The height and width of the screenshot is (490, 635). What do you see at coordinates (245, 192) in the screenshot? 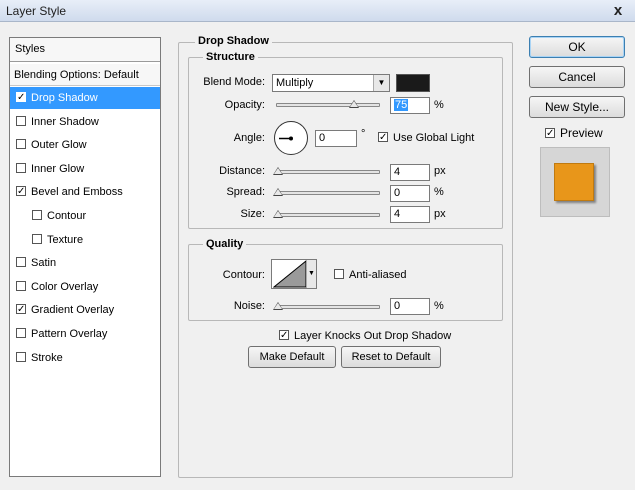
I see `spread-label: Spread:` at bounding box center [245, 192].